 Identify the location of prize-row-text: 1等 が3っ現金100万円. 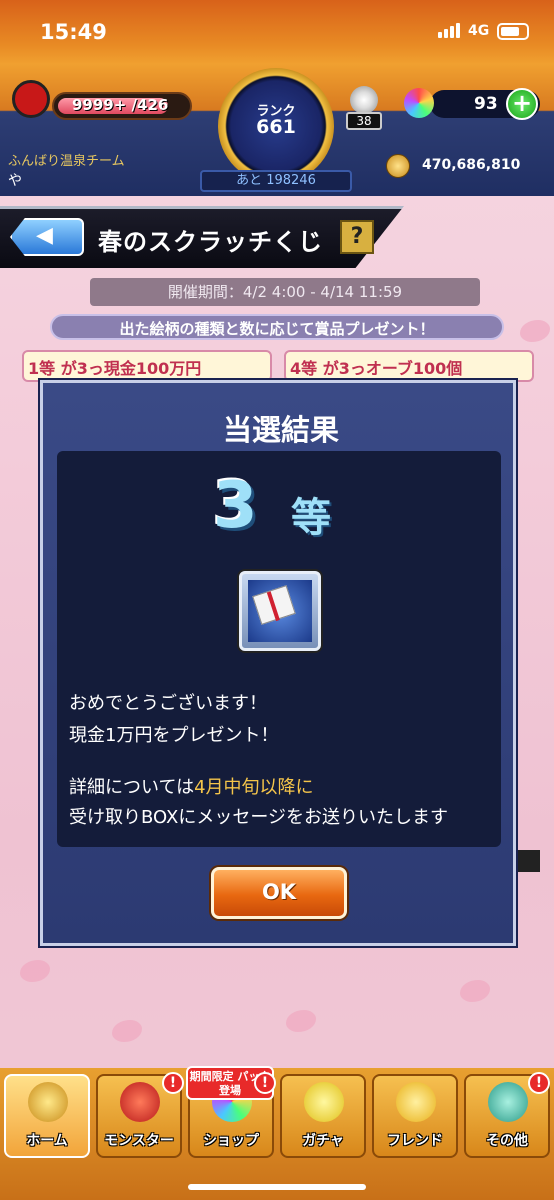
(115, 368).